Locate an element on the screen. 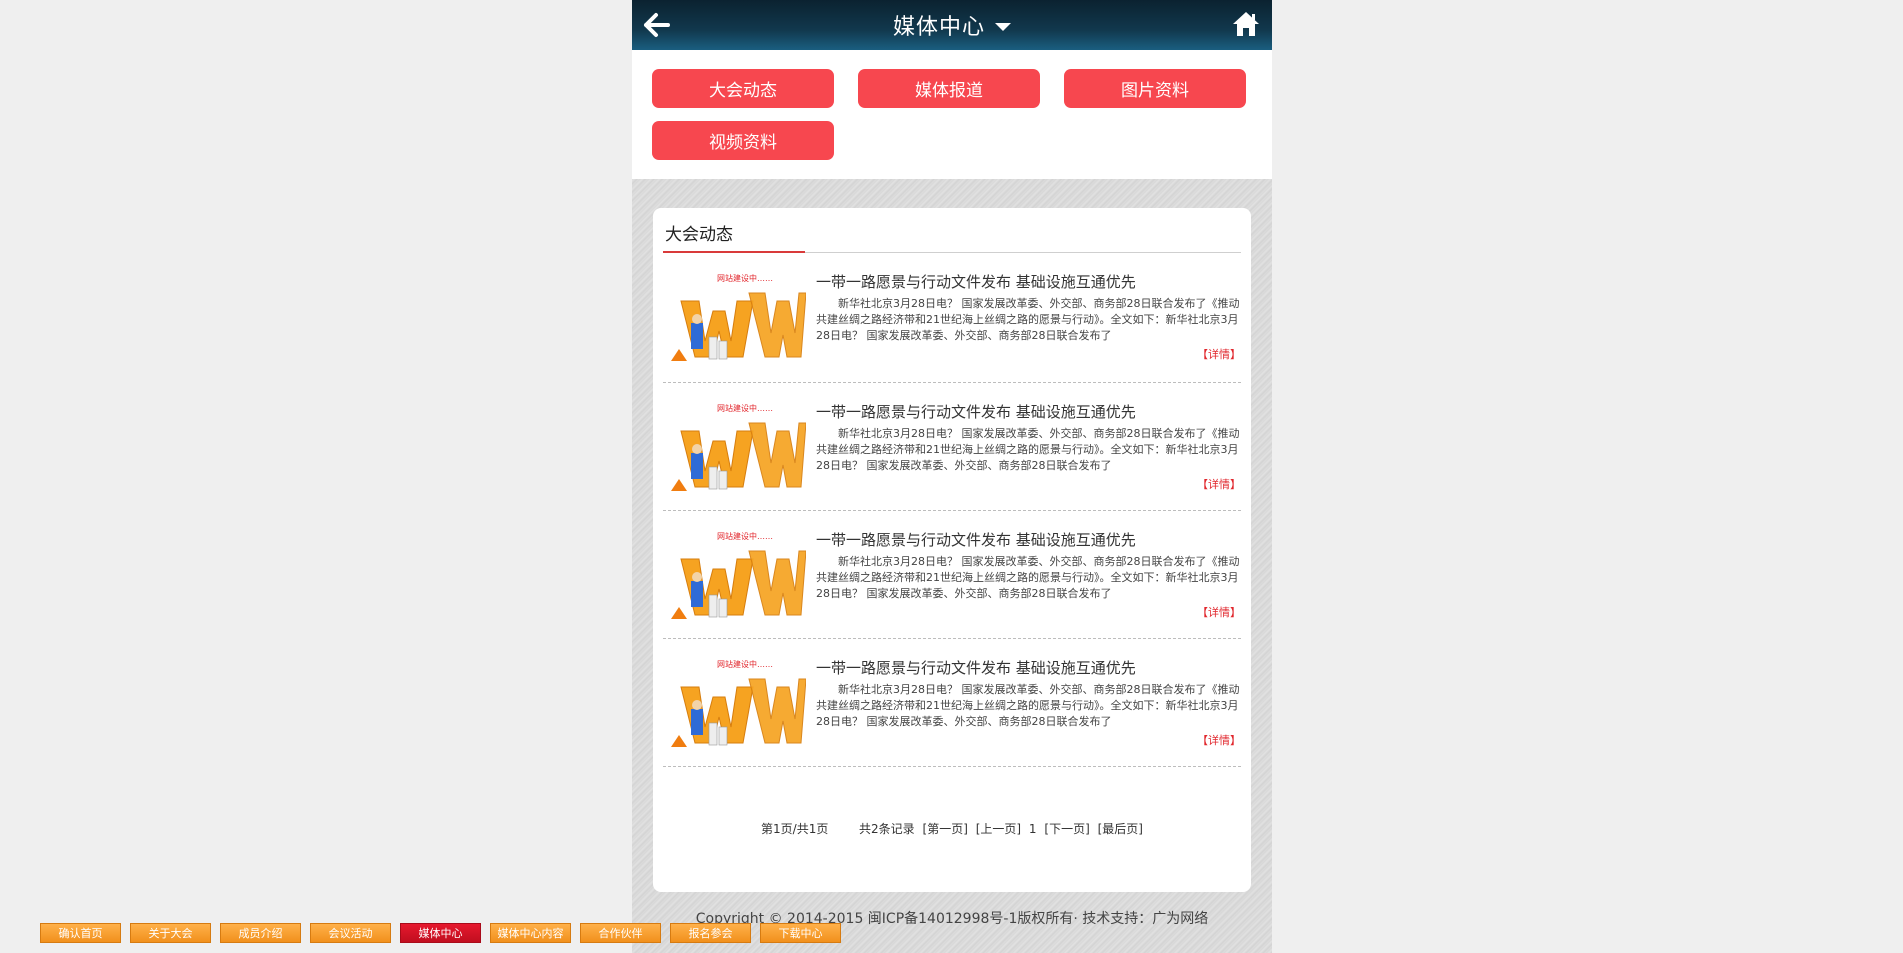  pager-prev-link: [上一页] is located at coordinates (998, 829).